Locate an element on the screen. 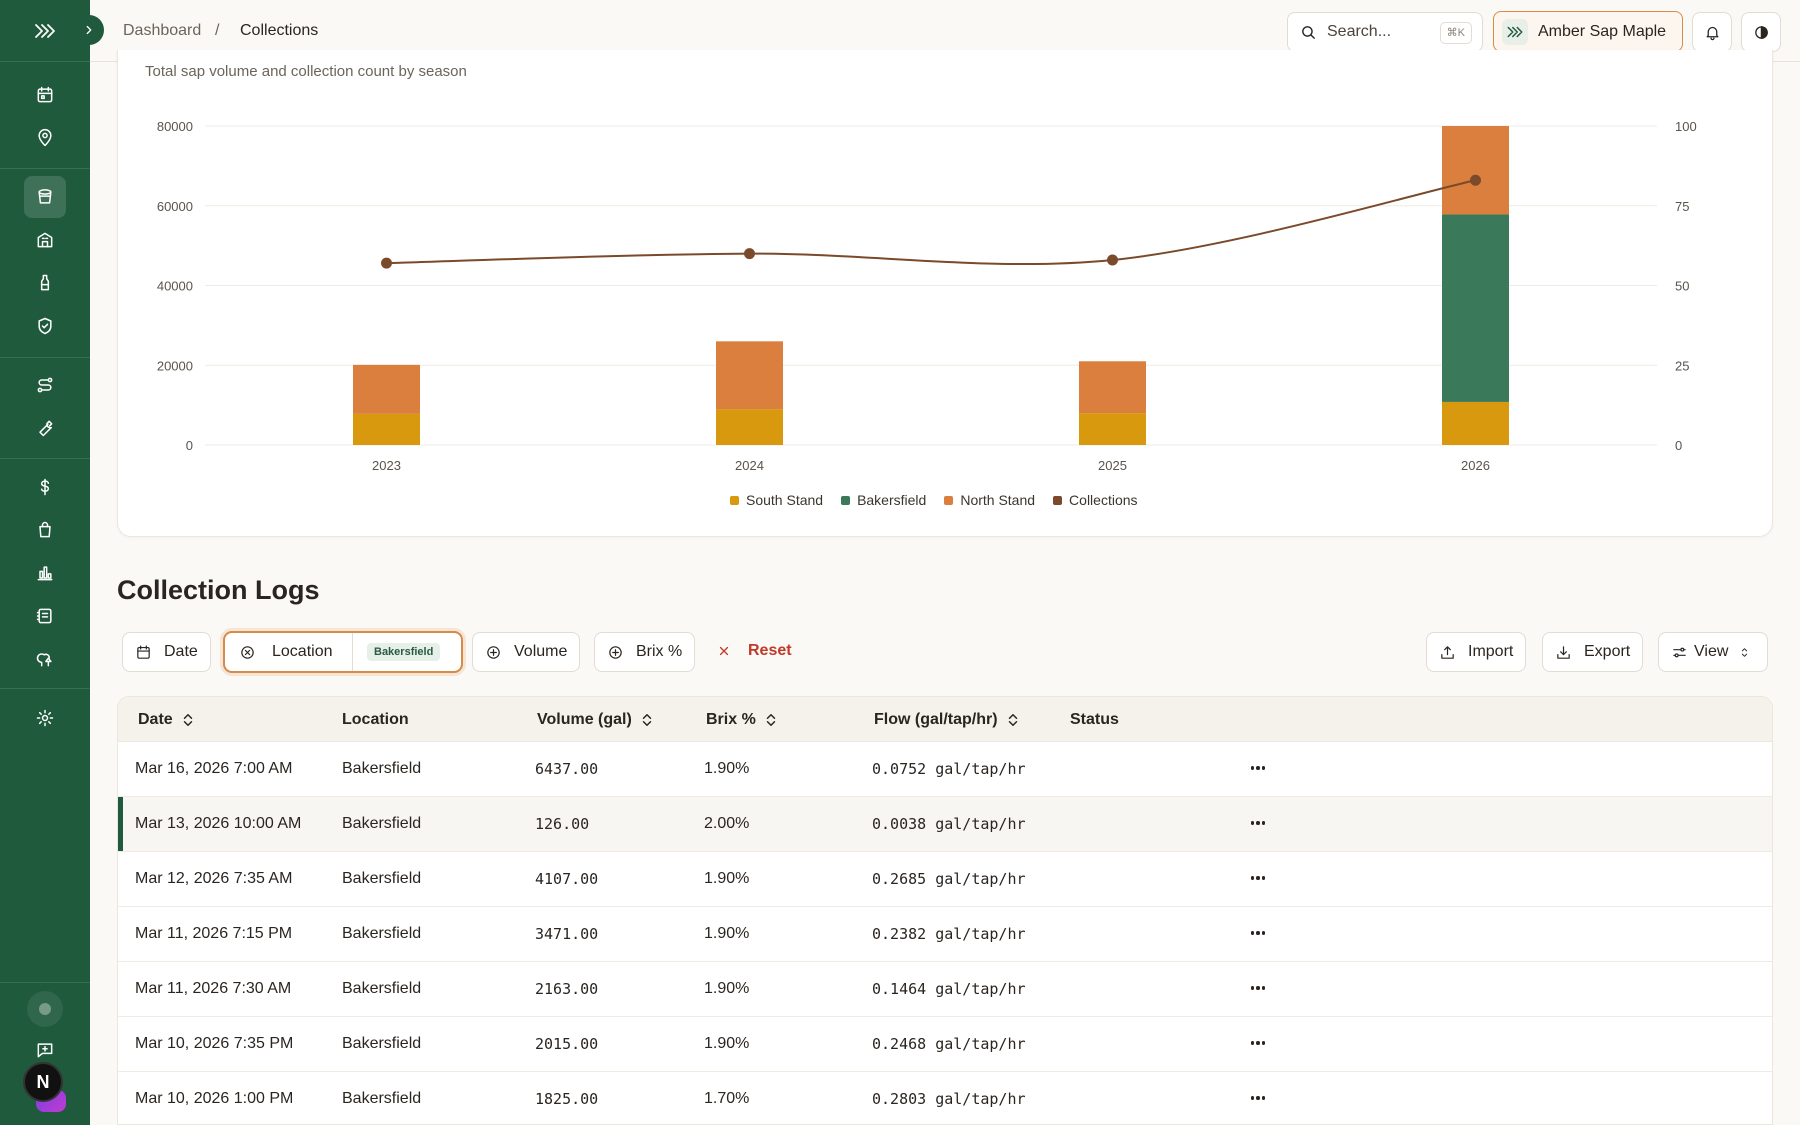 The width and height of the screenshot is (1800, 1125). brix-filter-label: Brix % is located at coordinates (659, 651).